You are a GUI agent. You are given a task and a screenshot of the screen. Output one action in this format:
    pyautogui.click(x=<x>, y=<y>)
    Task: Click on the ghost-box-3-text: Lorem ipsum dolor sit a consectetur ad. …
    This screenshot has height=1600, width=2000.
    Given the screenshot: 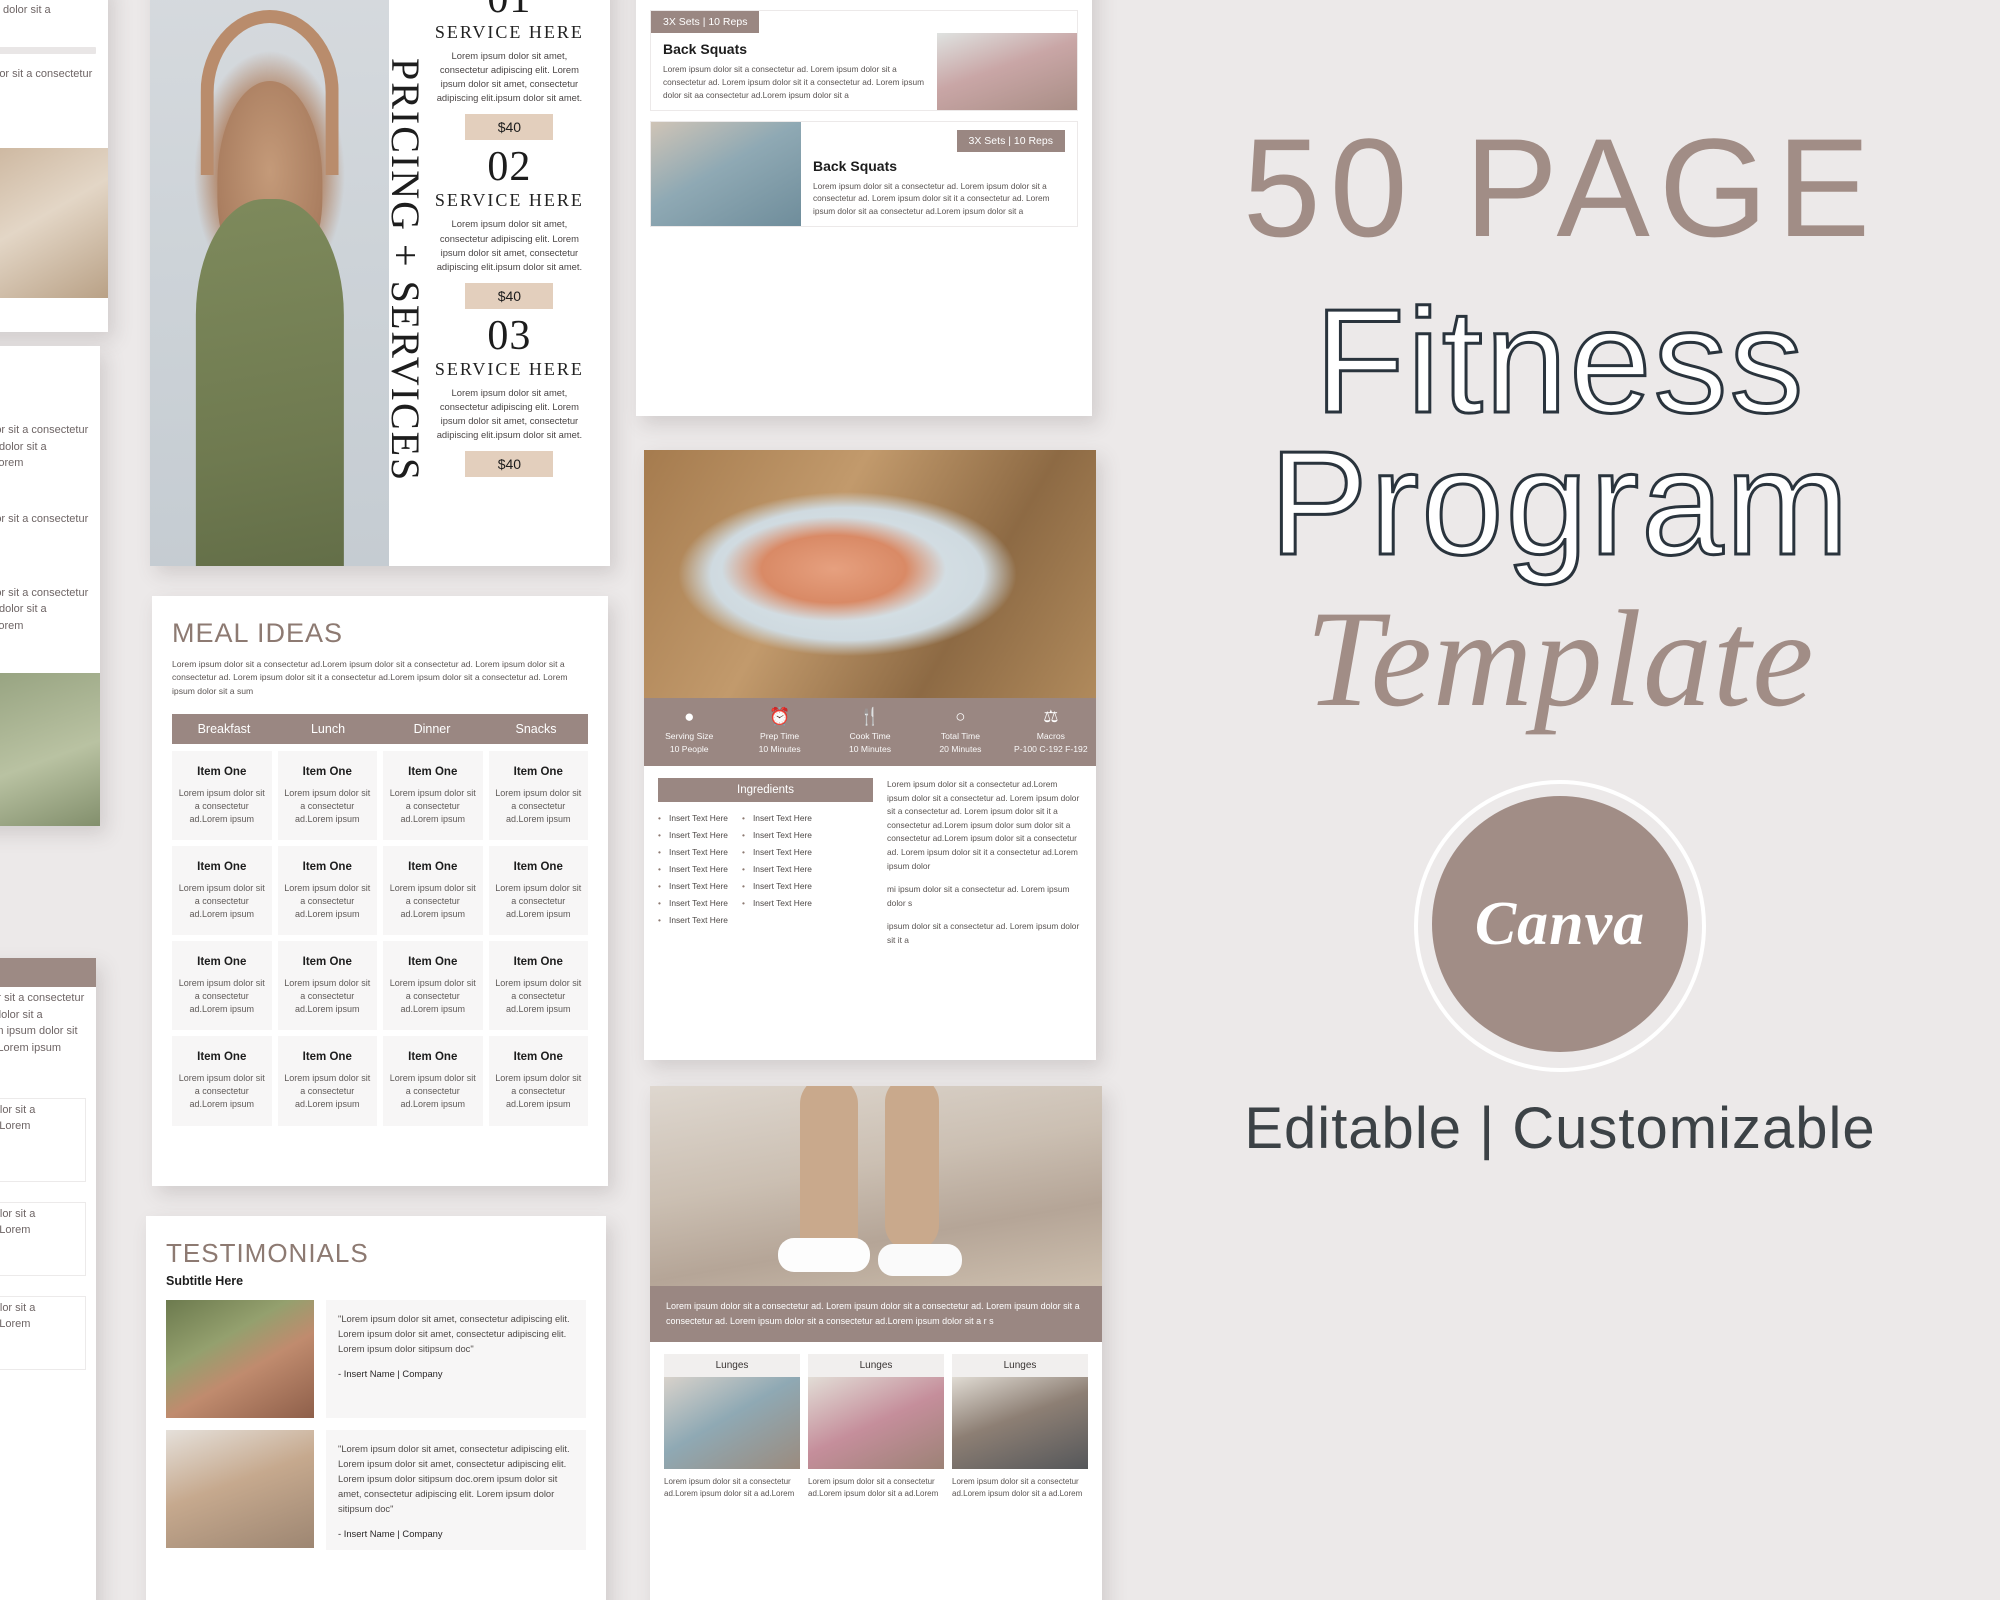 What is the action you would take?
    pyautogui.click(x=18, y=1316)
    